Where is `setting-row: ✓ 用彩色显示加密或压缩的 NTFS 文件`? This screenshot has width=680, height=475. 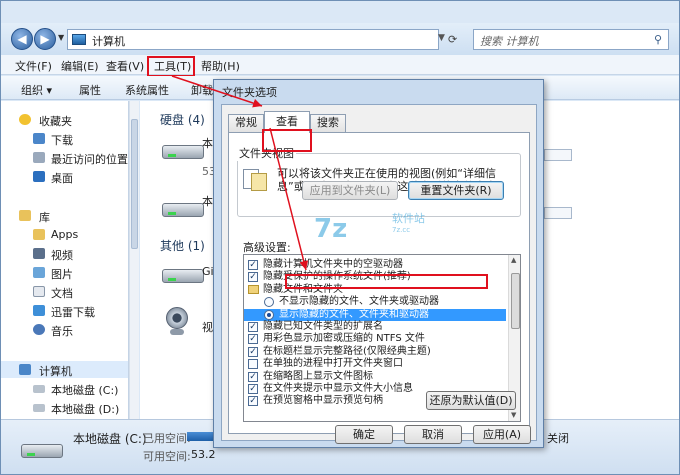 setting-row: ✓ 用彩色显示加密或压缩的 NTFS 文件 is located at coordinates (375, 339).